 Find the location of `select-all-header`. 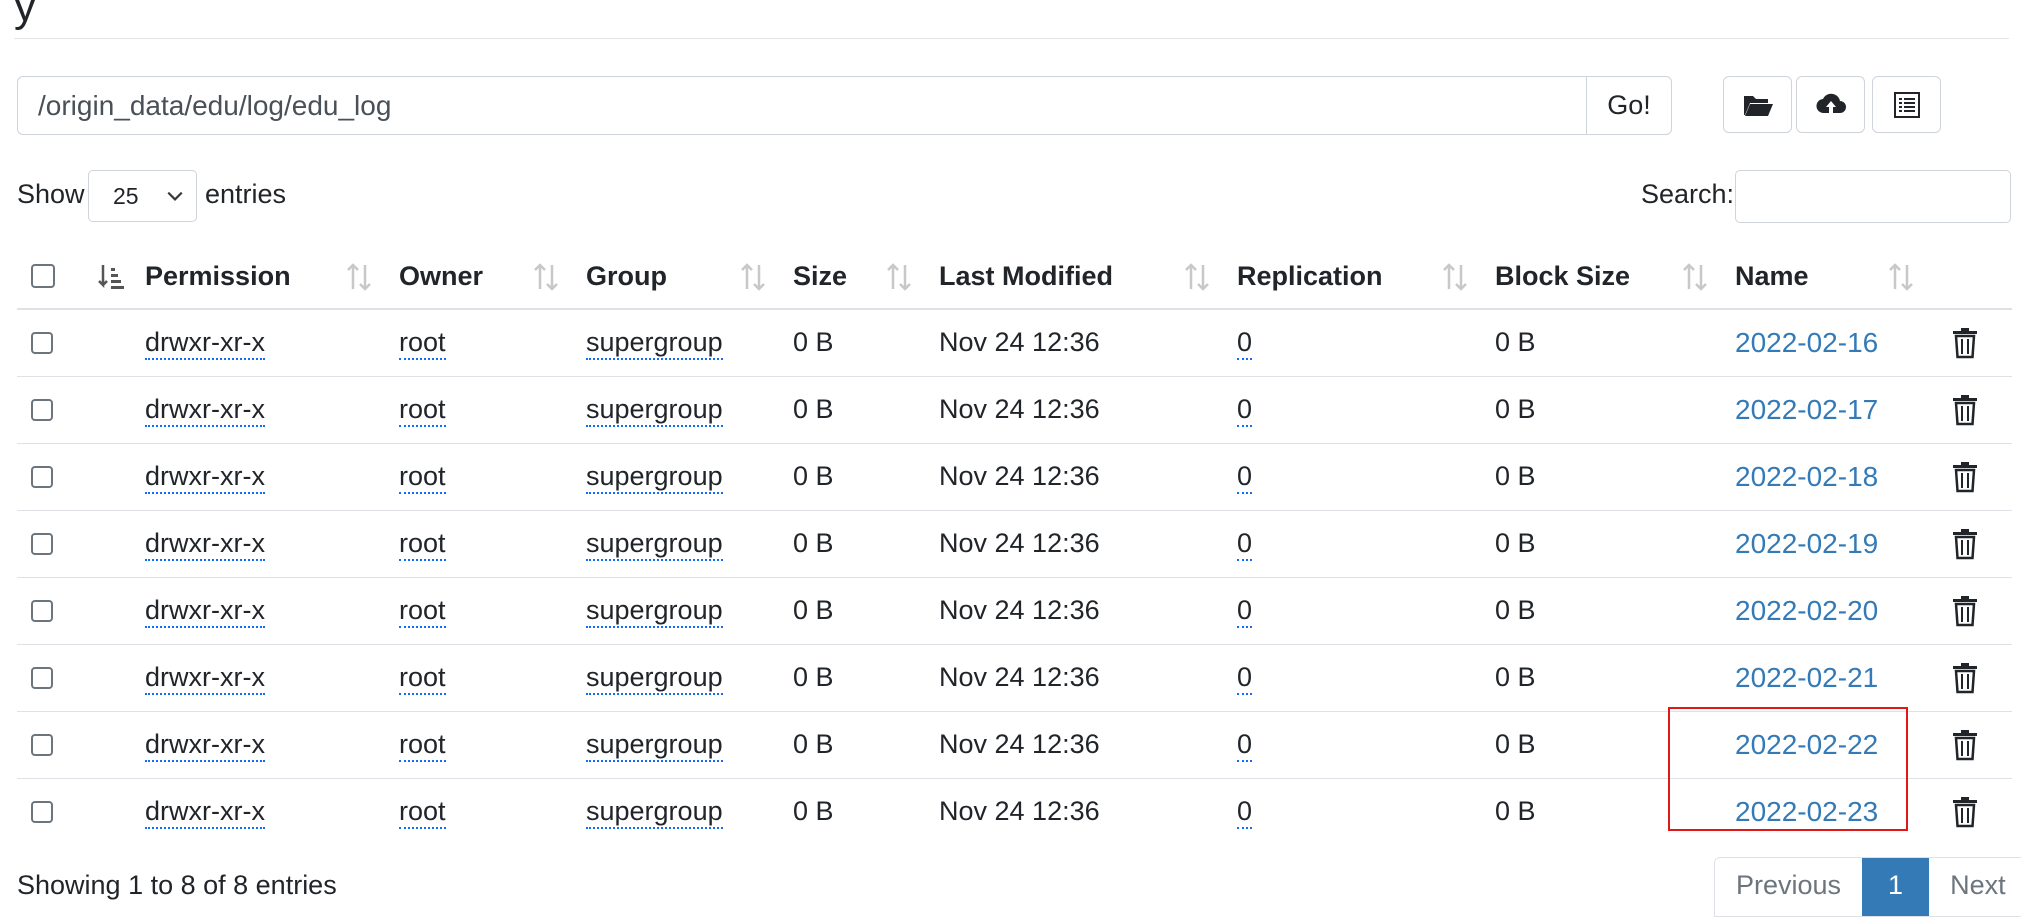

select-all-header is located at coordinates (53, 277).